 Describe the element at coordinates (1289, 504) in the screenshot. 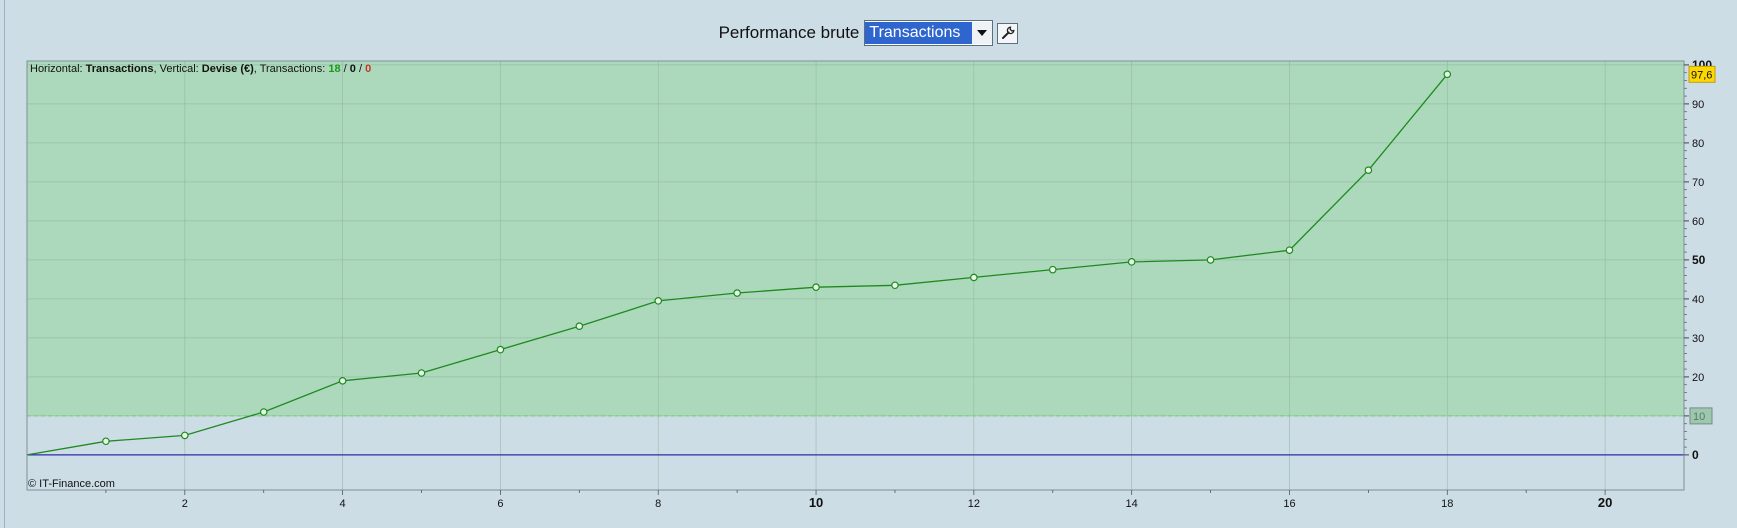

I see `x-tick-label: 16` at that location.